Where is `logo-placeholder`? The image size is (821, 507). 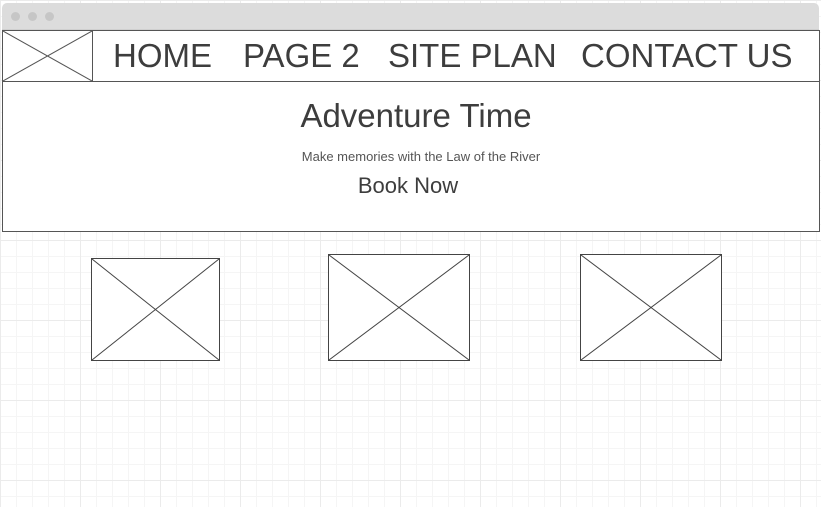 logo-placeholder is located at coordinates (48, 56).